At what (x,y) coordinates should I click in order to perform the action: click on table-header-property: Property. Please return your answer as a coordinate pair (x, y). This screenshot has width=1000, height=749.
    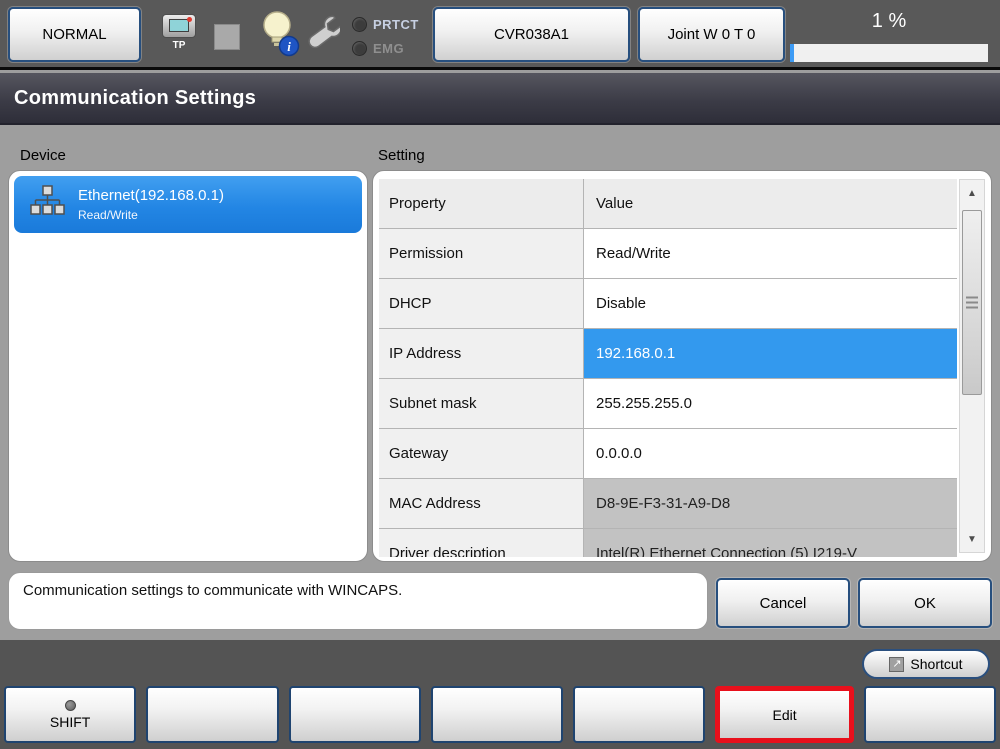
    Looking at the image, I should click on (481, 203).